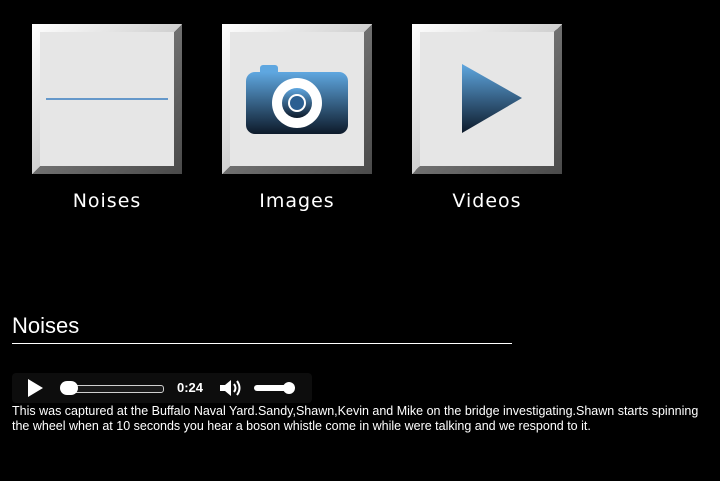  I want to click on seek-thumb, so click(69, 388).